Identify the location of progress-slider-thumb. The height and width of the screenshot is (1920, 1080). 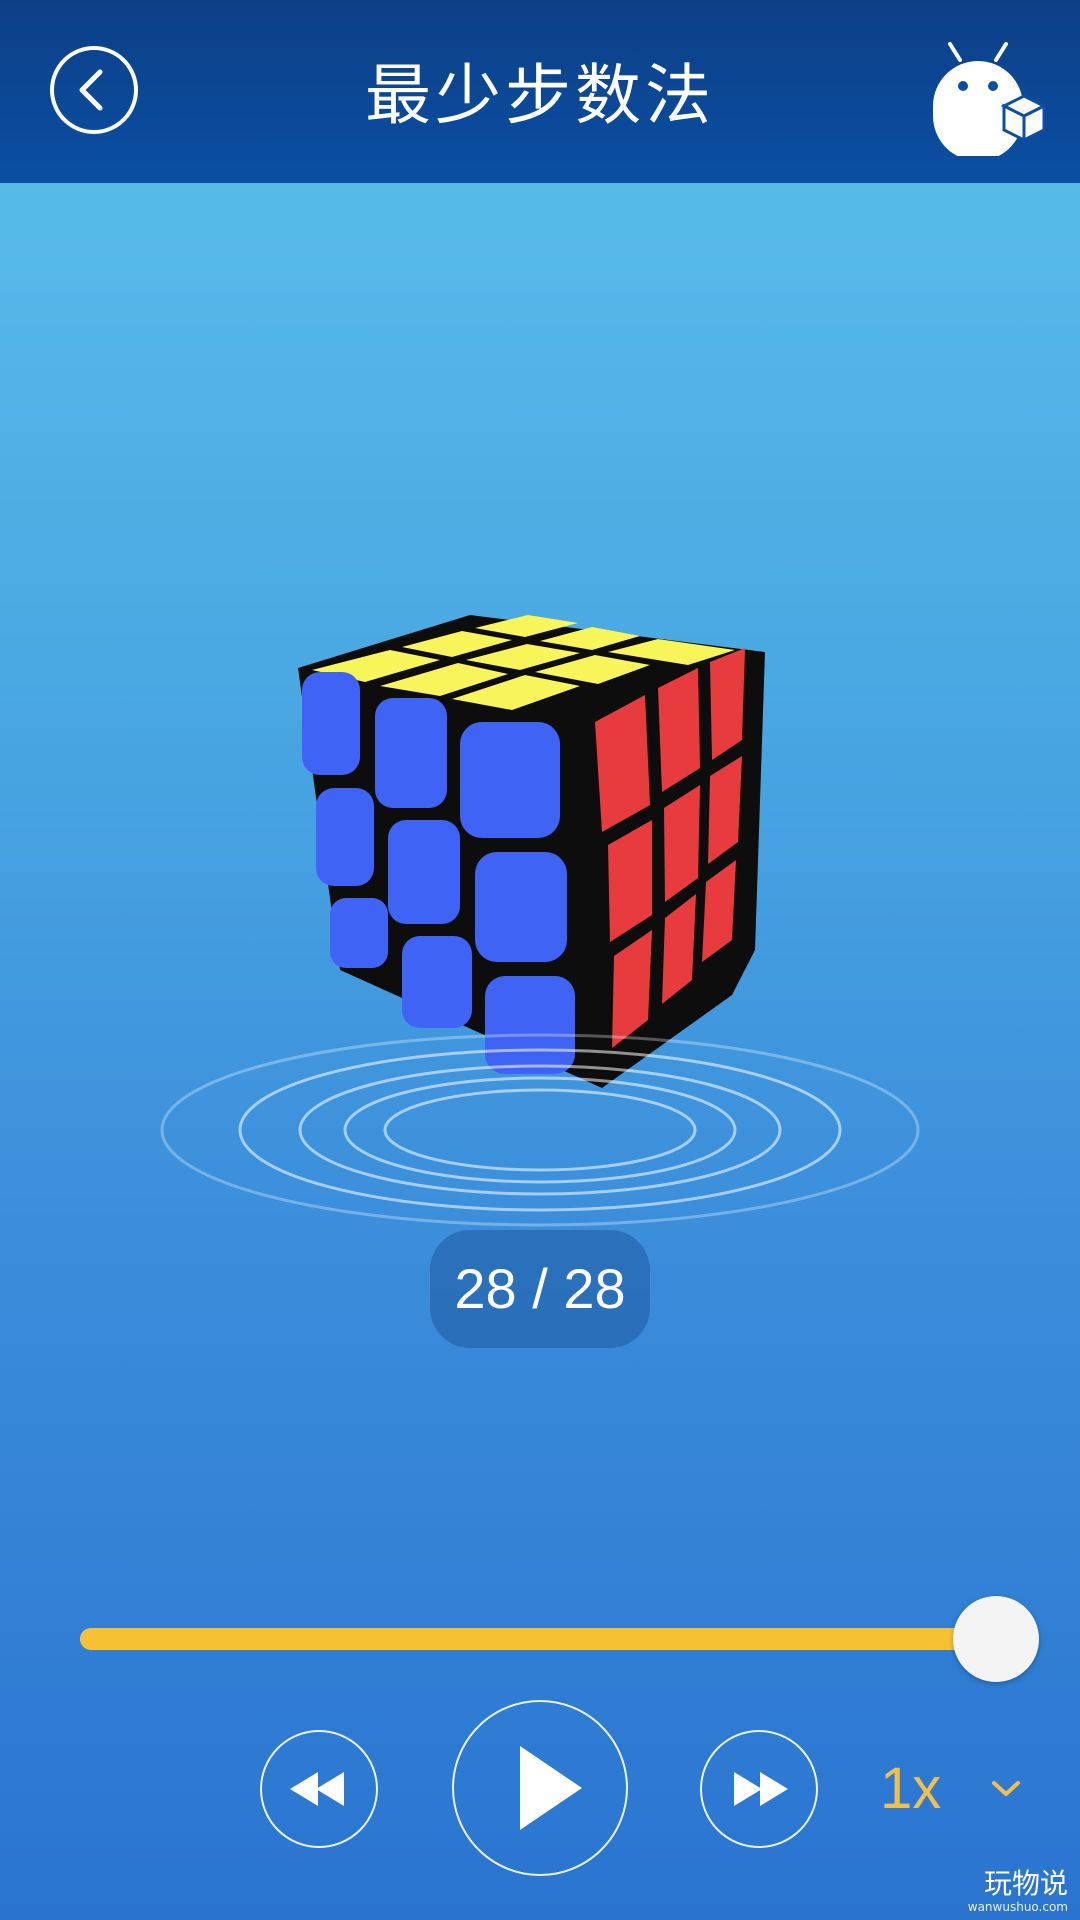
(996, 1639).